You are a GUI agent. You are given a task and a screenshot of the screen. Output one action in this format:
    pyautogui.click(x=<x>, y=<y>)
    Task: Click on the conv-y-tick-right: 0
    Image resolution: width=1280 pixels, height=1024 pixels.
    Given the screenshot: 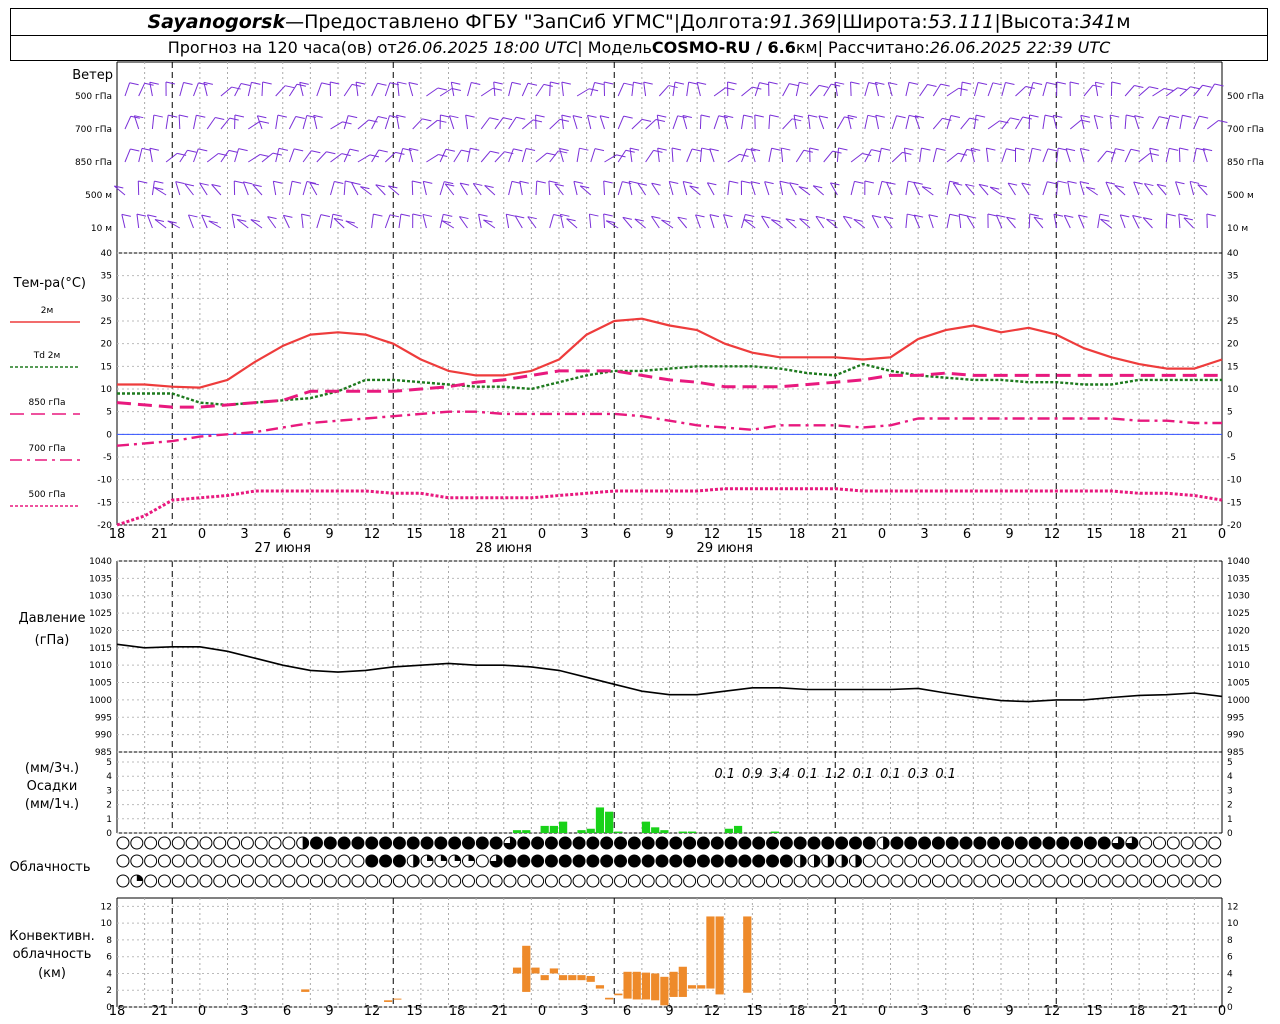 What is the action you would take?
    pyautogui.click(x=1230, y=1008)
    